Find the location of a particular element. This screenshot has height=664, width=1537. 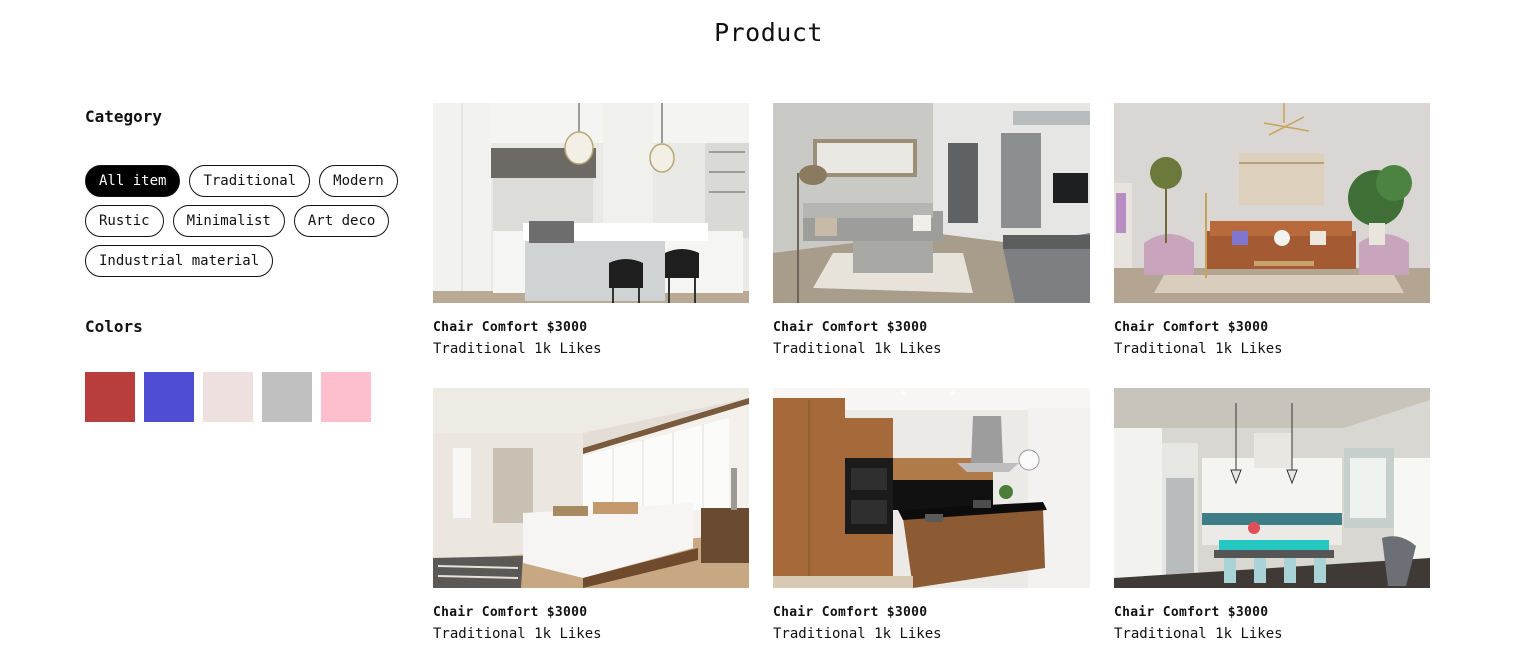

category-chip-industrial-material: Industrial material is located at coordinates (179, 261).